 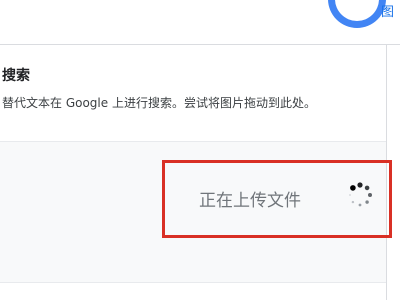 What do you see at coordinates (200, 22) in the screenshot?
I see `top-strip: 图` at bounding box center [200, 22].